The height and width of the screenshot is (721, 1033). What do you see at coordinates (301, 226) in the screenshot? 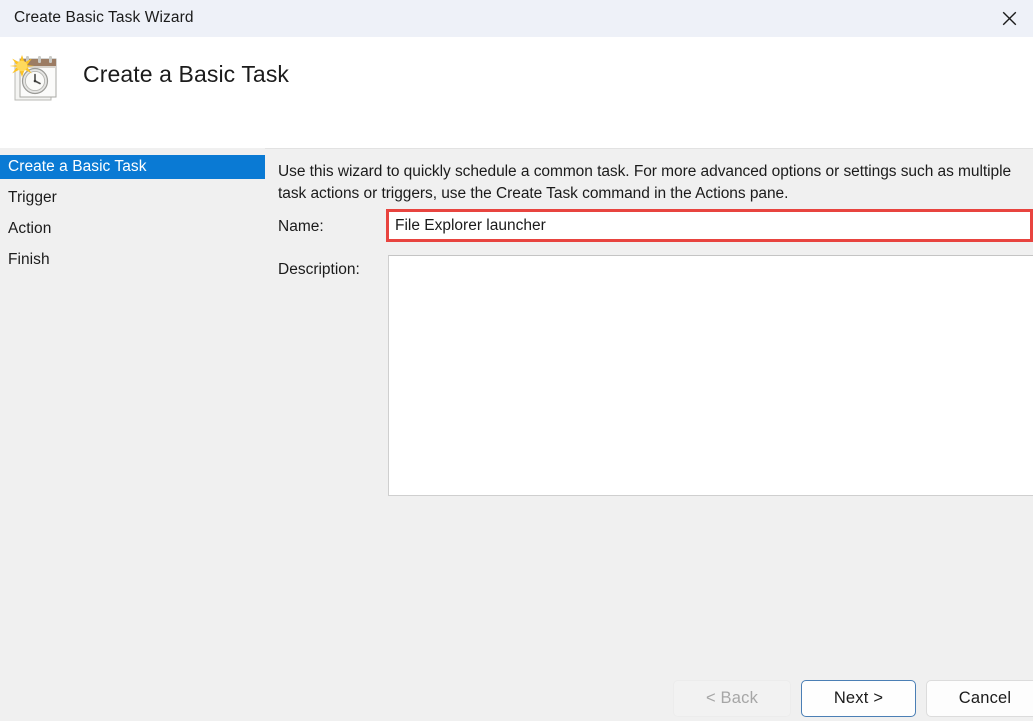
I see `name-field-label: Name:` at bounding box center [301, 226].